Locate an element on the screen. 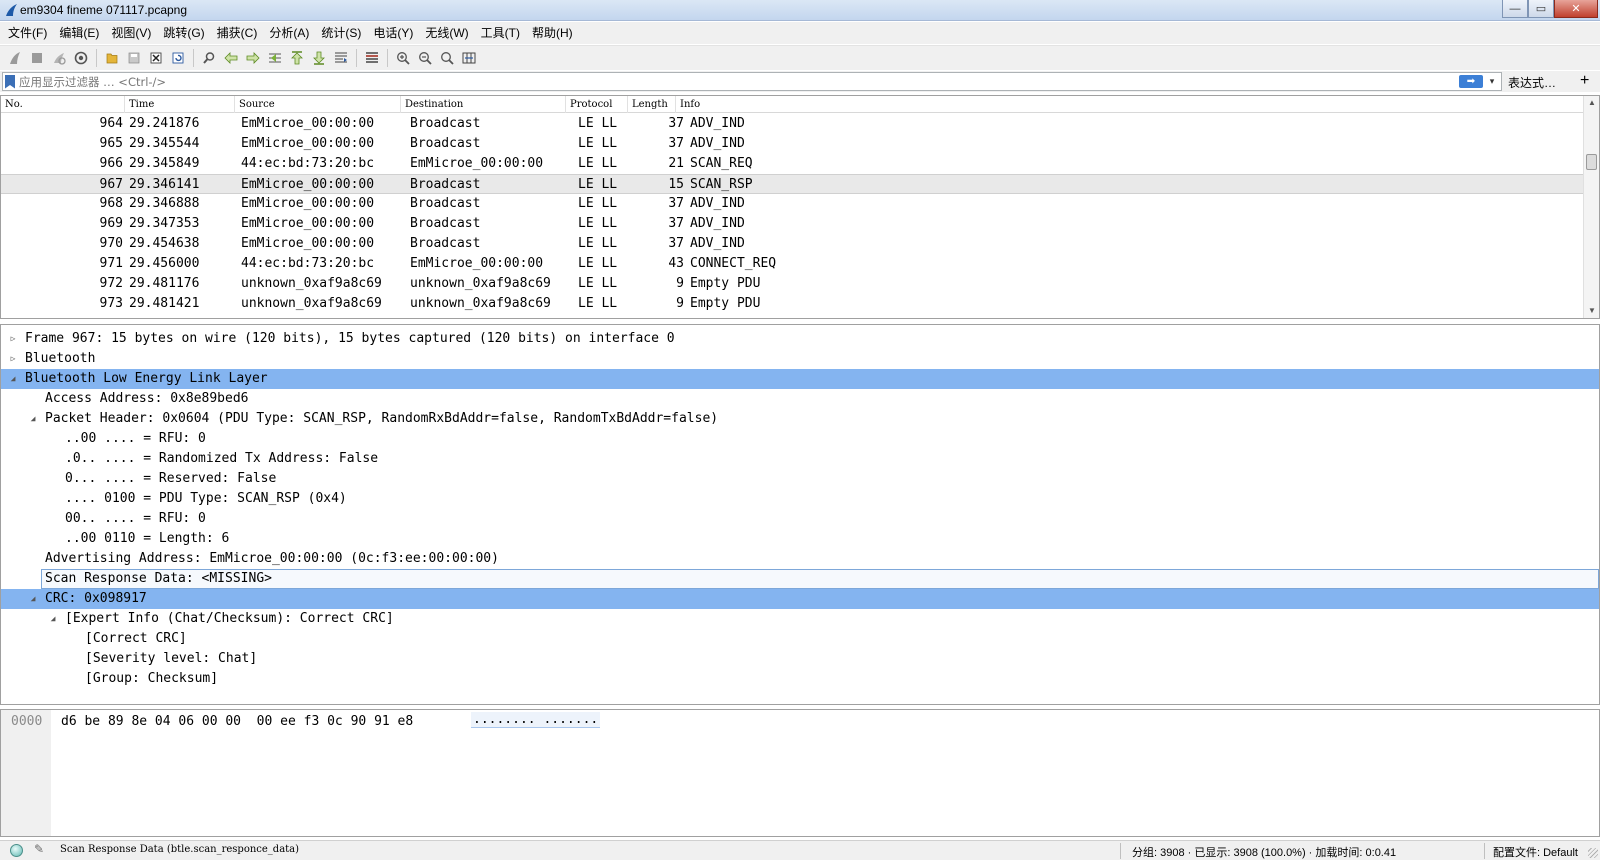 The width and height of the screenshot is (1600, 860). detail-text: [Correct CRC] is located at coordinates (136, 638).